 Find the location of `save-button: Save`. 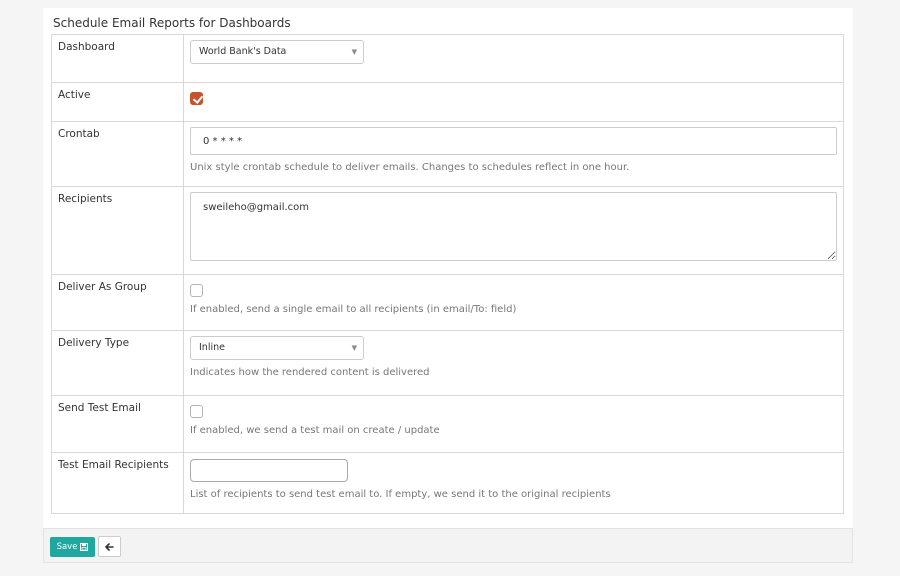

save-button: Save is located at coordinates (72, 547).